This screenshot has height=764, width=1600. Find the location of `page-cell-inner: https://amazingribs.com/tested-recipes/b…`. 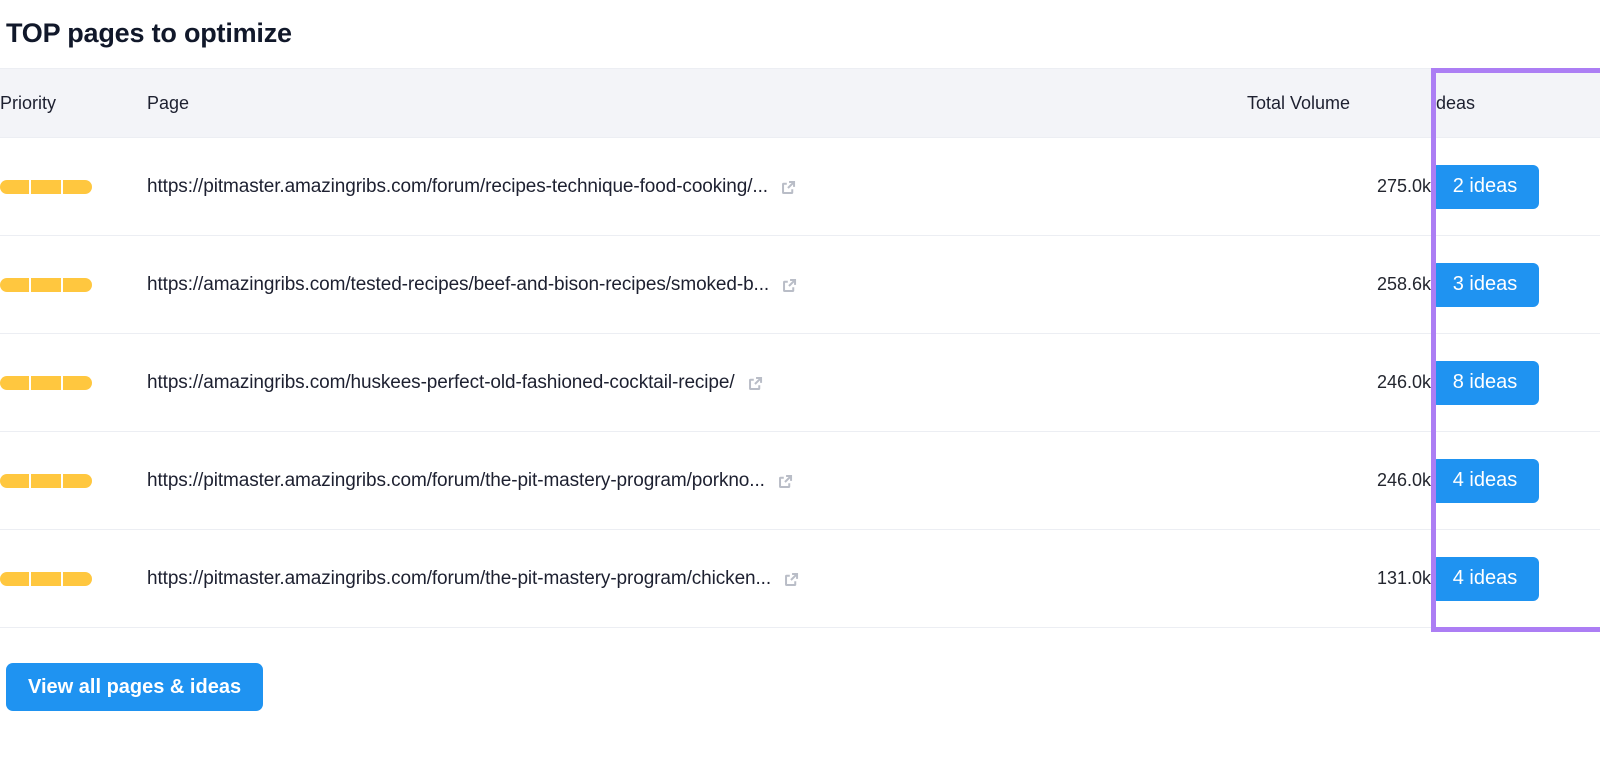

page-cell-inner: https://amazingribs.com/tested-recipes/b… is located at coordinates (697, 285).